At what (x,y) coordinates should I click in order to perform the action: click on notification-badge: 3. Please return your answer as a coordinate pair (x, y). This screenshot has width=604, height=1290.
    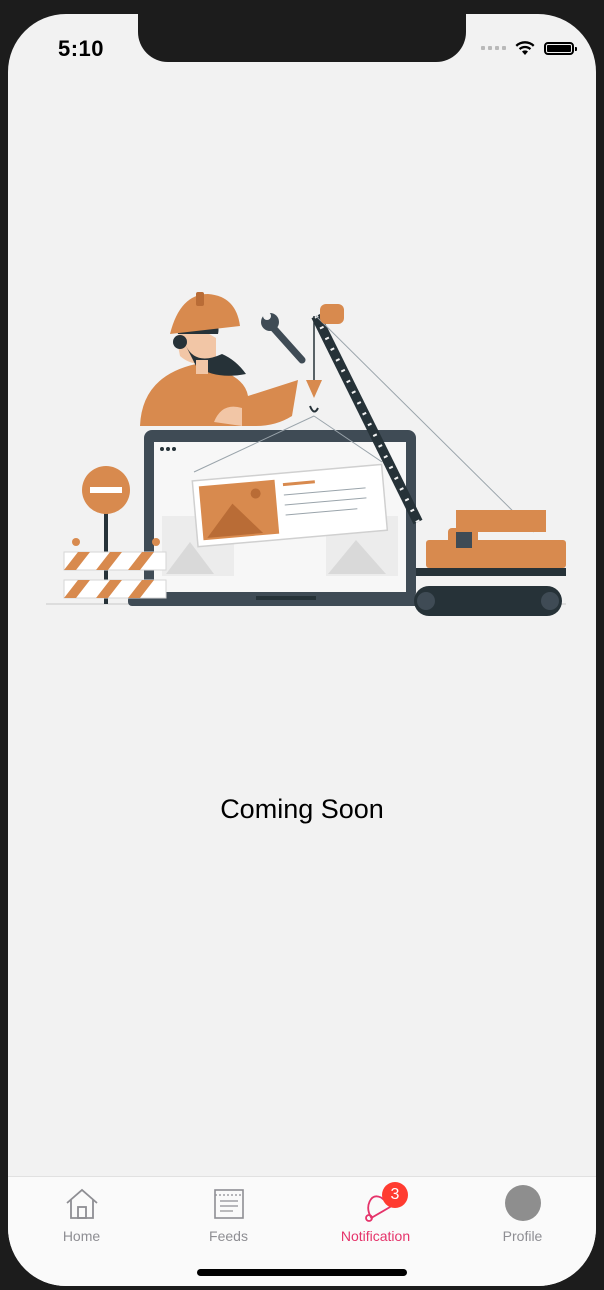
    Looking at the image, I should click on (395, 1195).